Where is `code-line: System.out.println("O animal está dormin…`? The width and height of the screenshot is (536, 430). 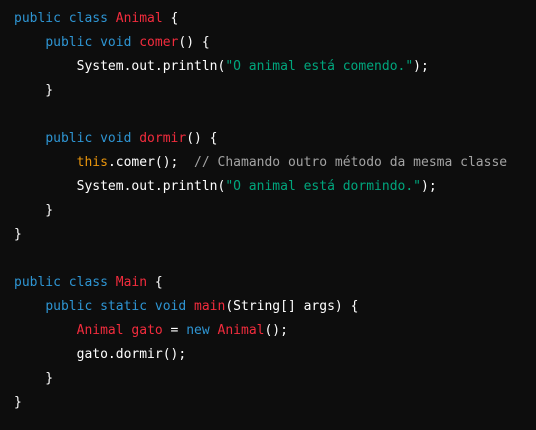 code-line: System.out.println("O animal está dormin… is located at coordinates (275, 187).